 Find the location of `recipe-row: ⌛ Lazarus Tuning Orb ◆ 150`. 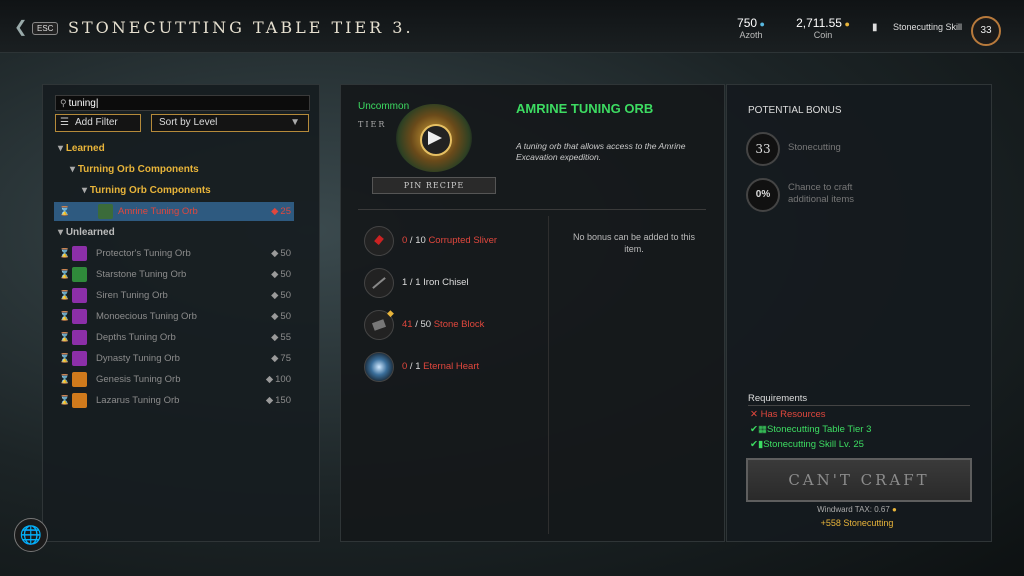

recipe-row: ⌛ Lazarus Tuning Orb ◆ 150 is located at coordinates (174, 400).